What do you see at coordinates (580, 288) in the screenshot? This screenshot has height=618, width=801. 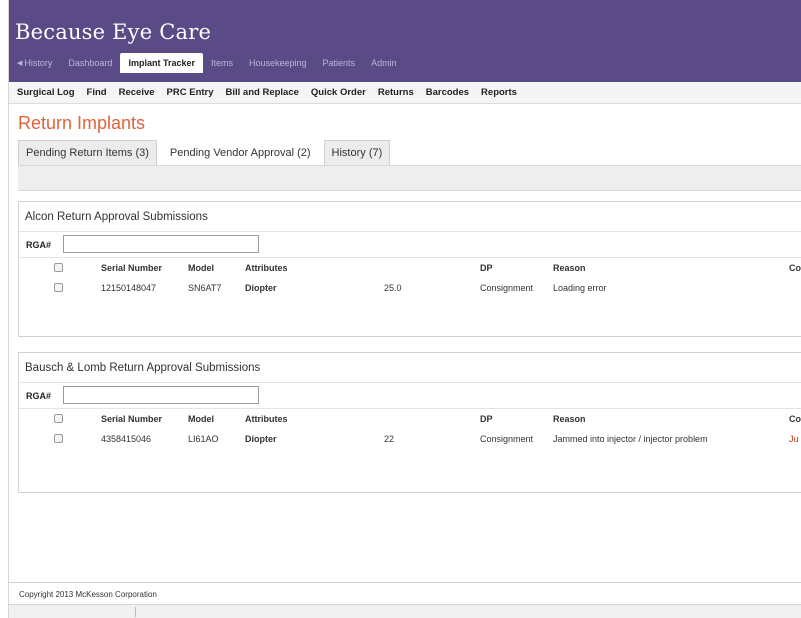 I see `reason: Loading error` at bounding box center [580, 288].